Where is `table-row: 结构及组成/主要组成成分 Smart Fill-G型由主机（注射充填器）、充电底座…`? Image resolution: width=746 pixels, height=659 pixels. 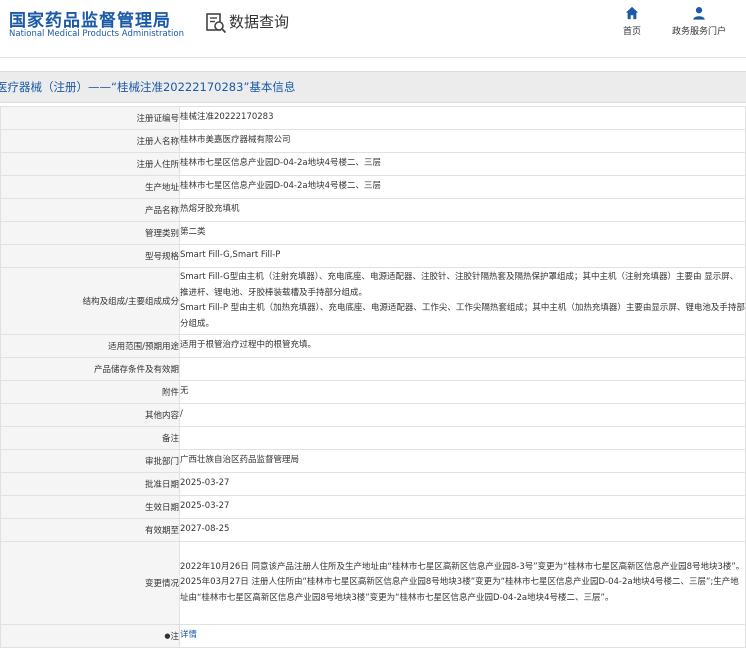 table-row: 结构及组成/主要组成成分 Smart Fill-G型由主机（注射充填器）、充电底座… is located at coordinates (373, 301).